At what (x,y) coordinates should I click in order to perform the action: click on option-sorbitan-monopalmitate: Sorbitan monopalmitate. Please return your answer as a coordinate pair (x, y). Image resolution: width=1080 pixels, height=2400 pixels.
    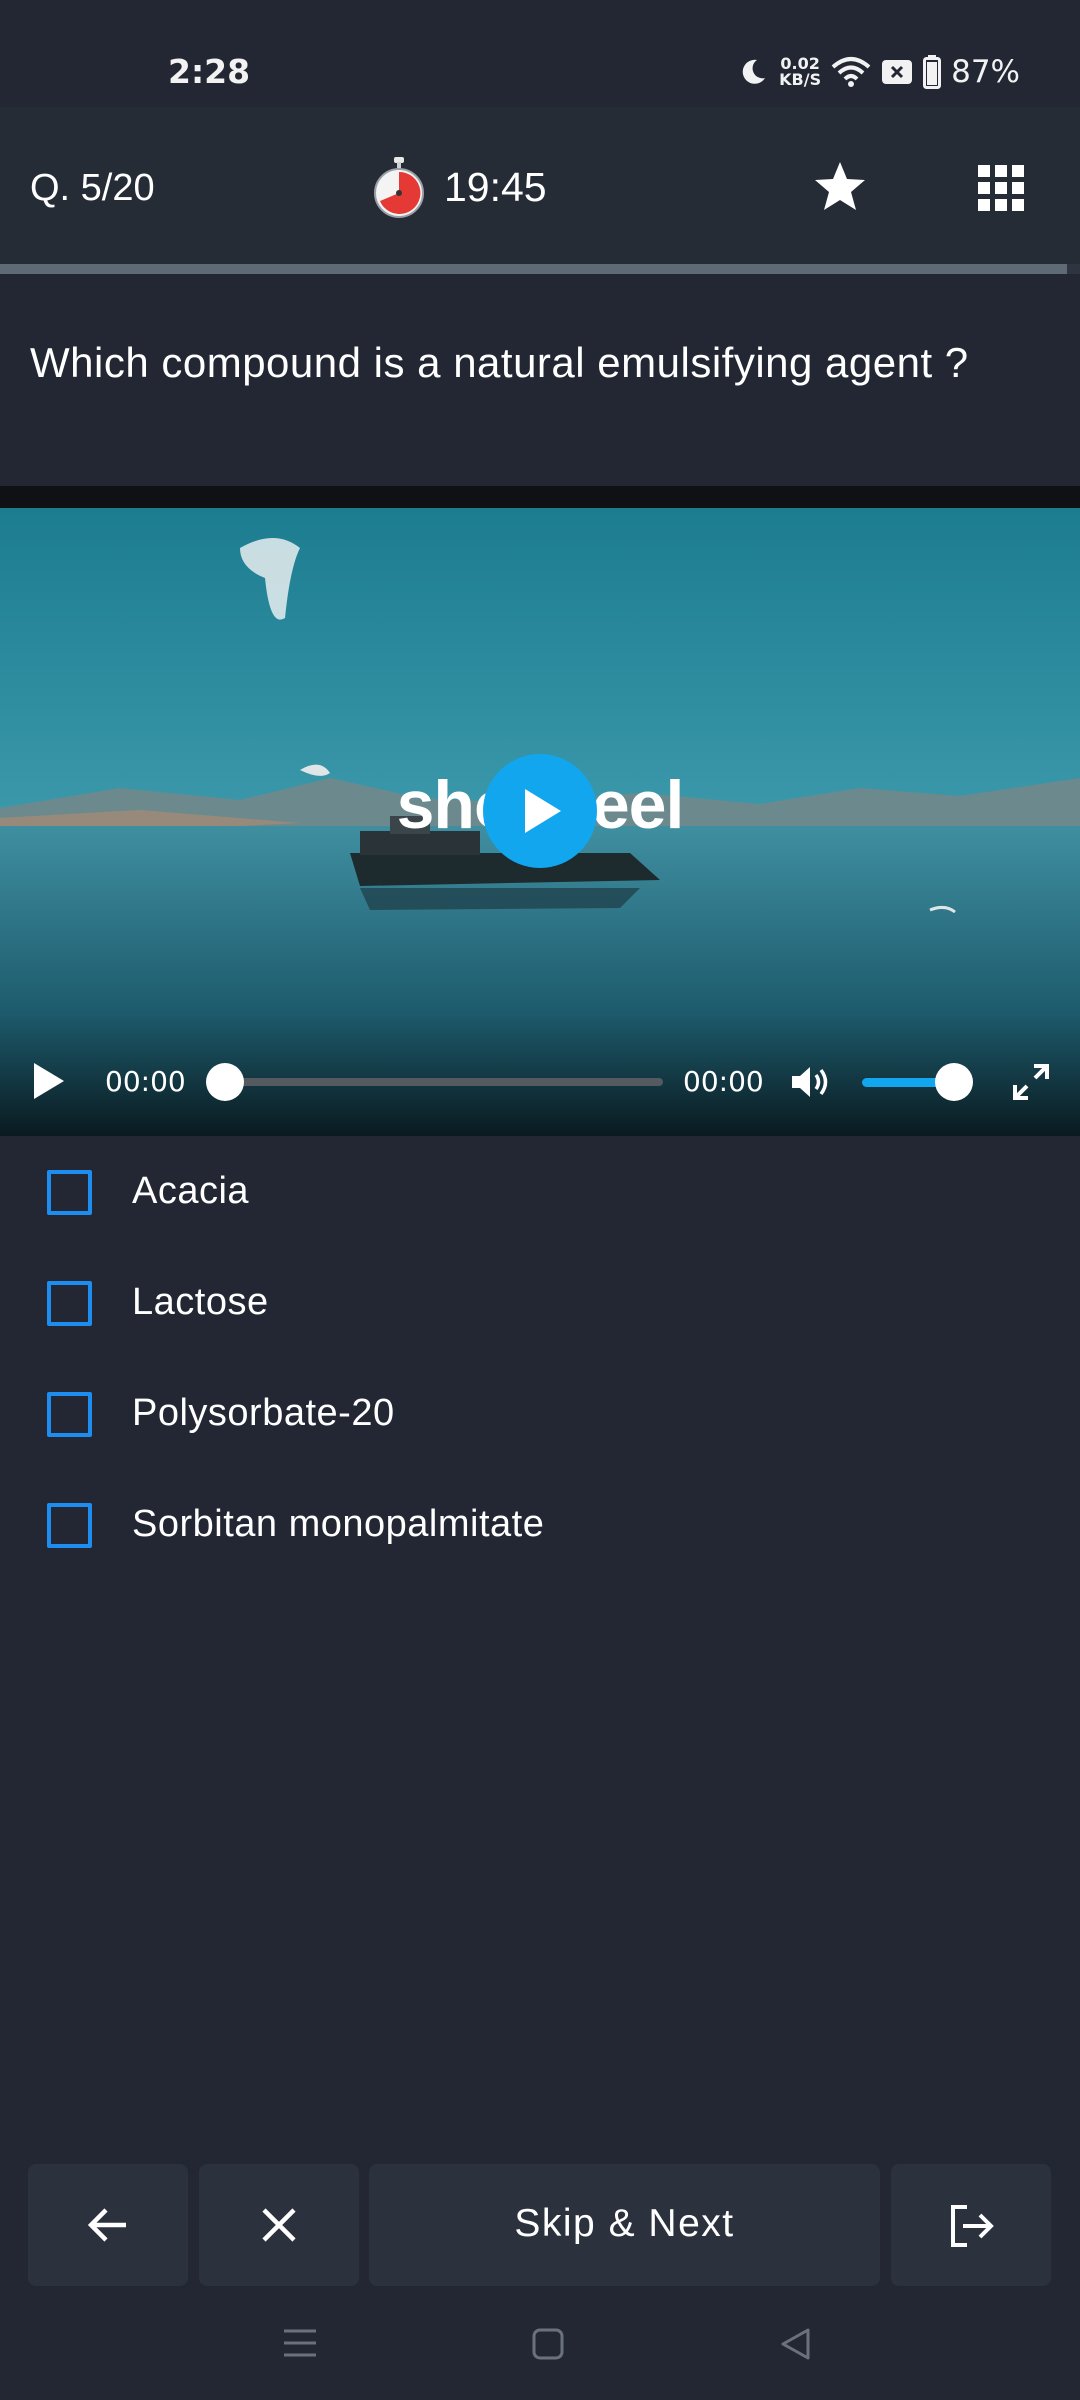
    Looking at the image, I should click on (540, 1524).